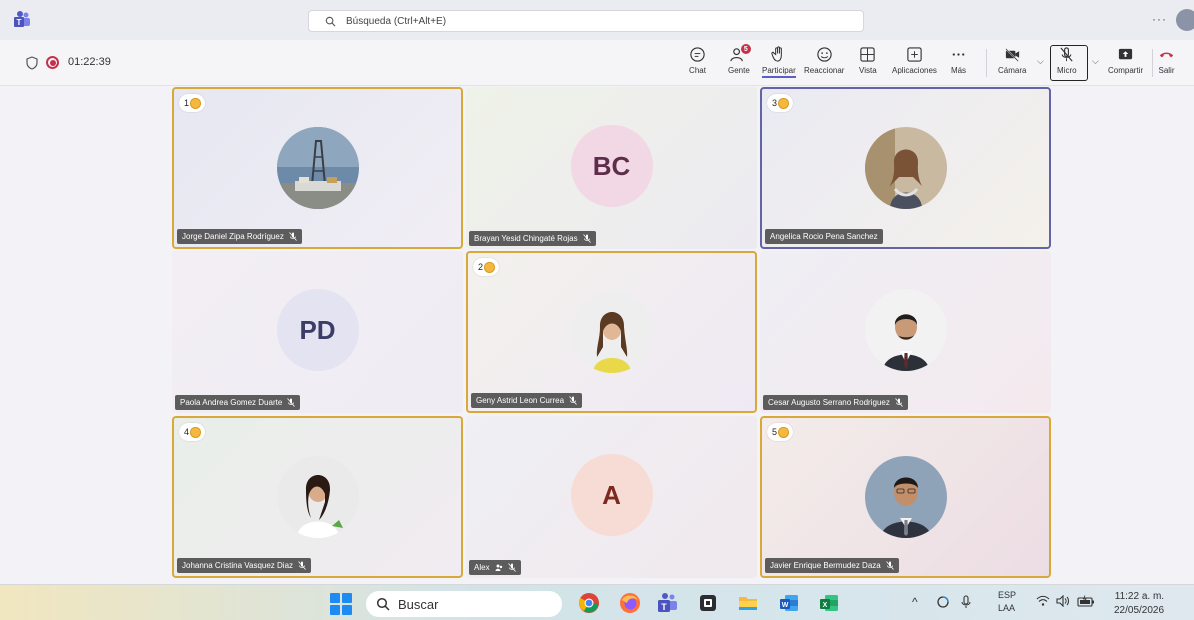 The height and width of the screenshot is (620, 1194). What do you see at coordinates (1159, 19) in the screenshot?
I see `more-options-icon: ···` at bounding box center [1159, 19].